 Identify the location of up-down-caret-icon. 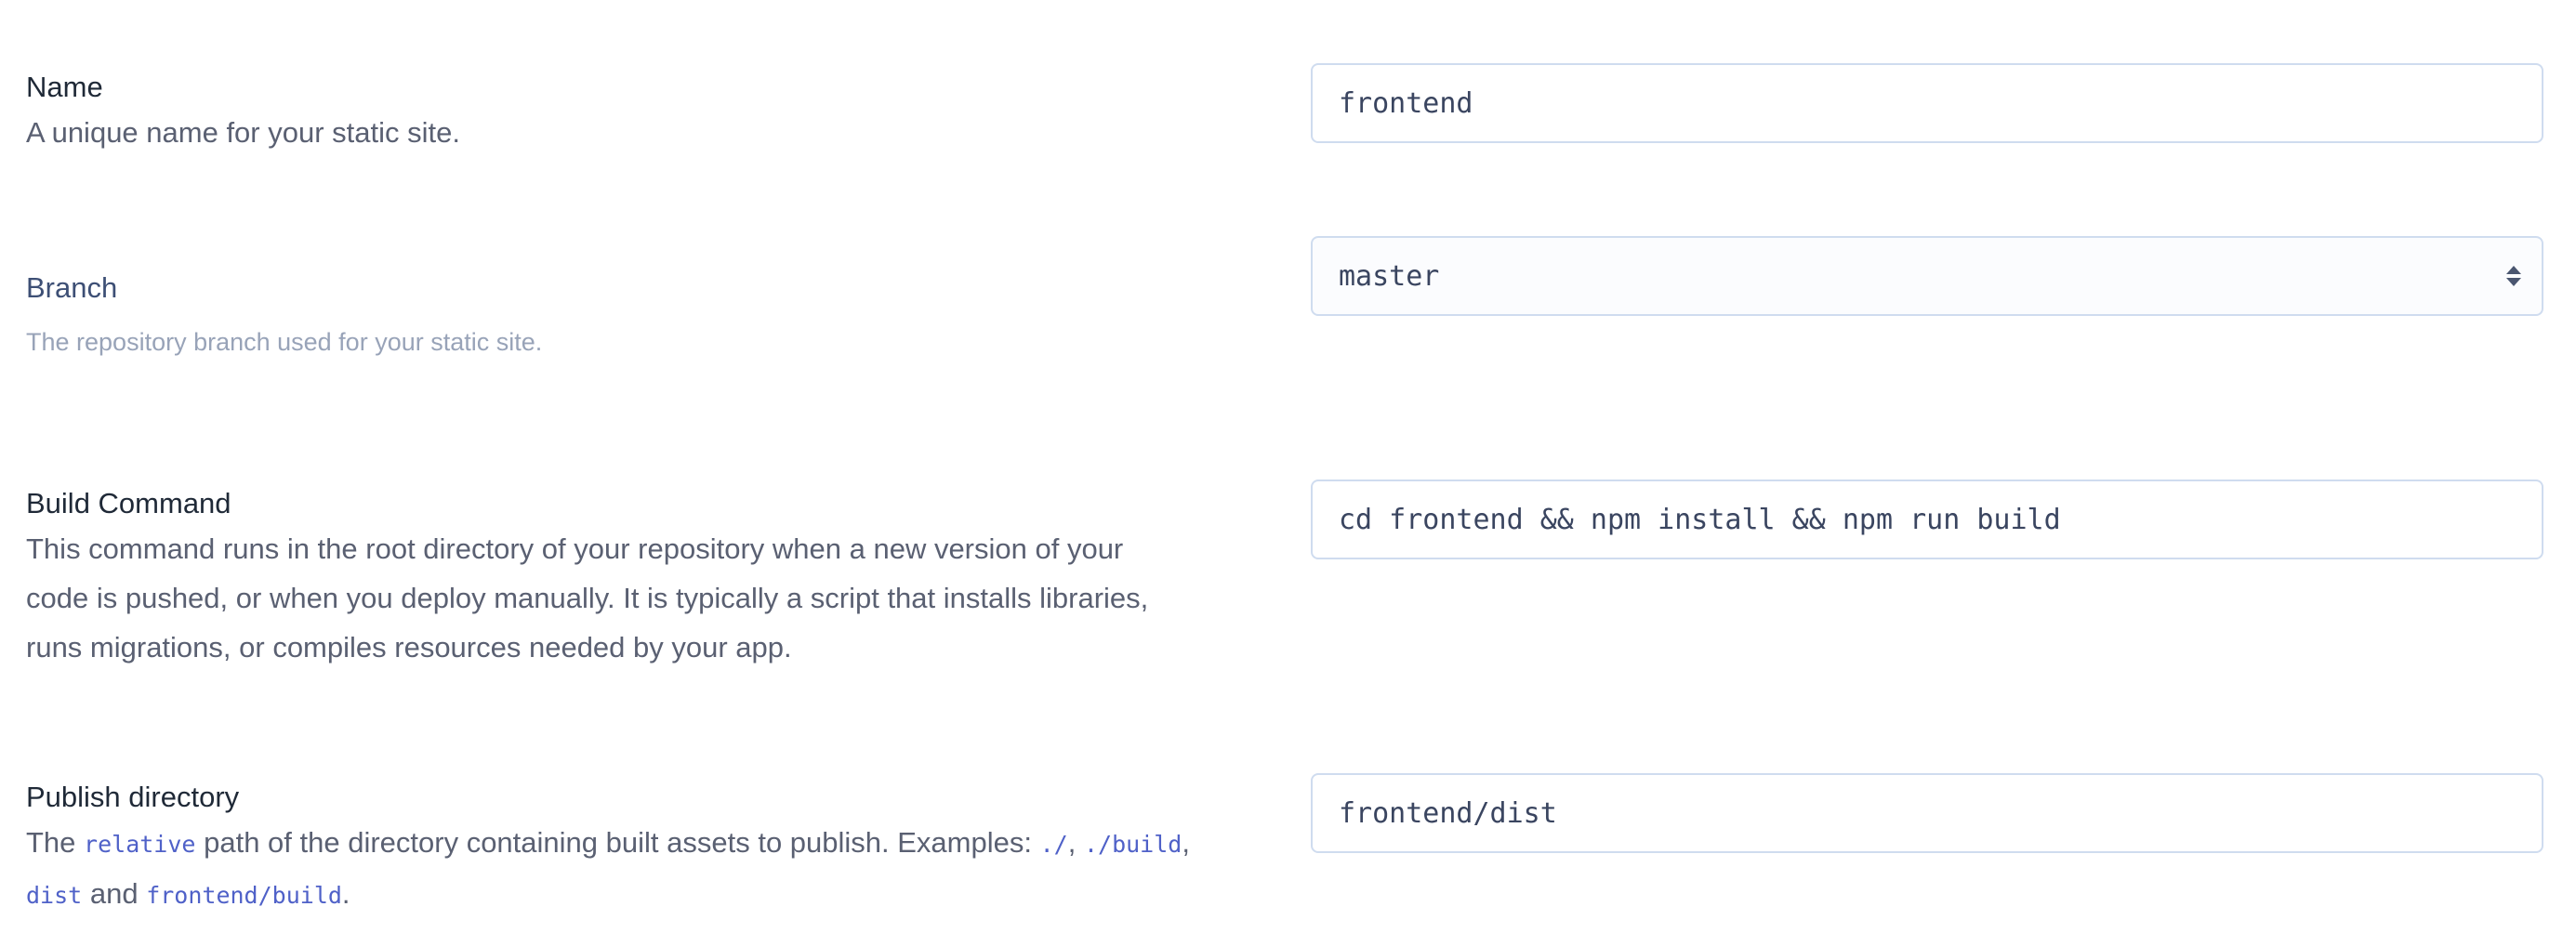
(2513, 276).